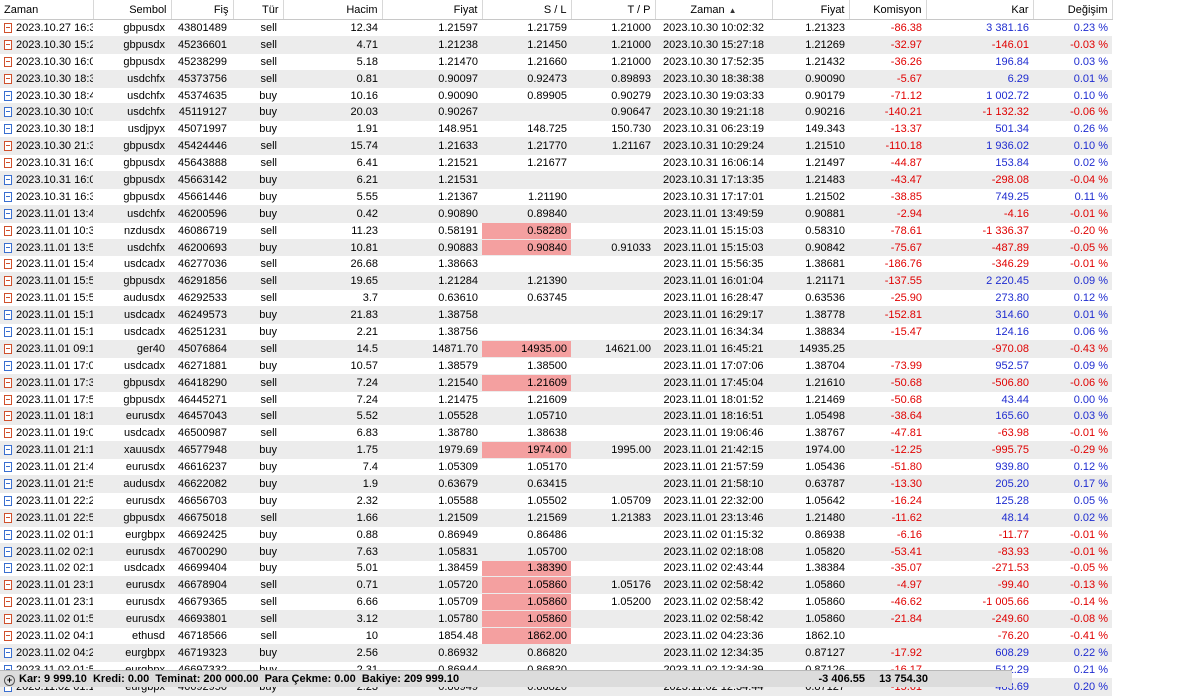  What do you see at coordinates (888, 10) in the screenshot?
I see `col-commission: Komisyon` at bounding box center [888, 10].